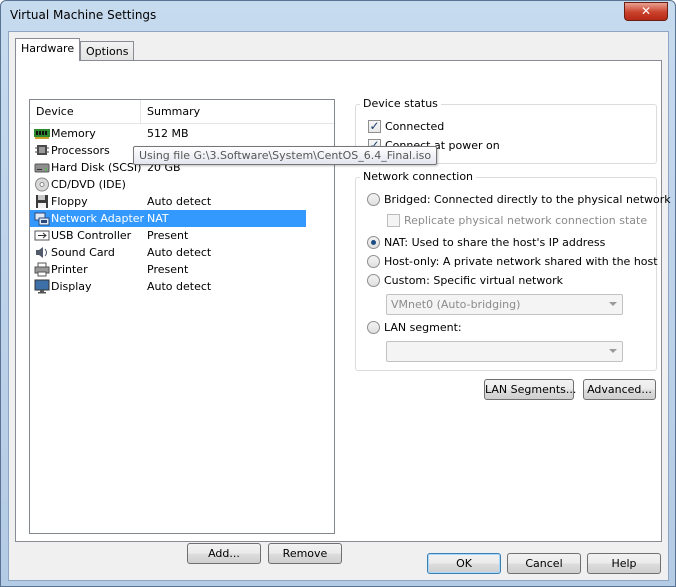 This screenshot has height=587, width=676. I want to click on sound-card-icon, so click(41, 252).